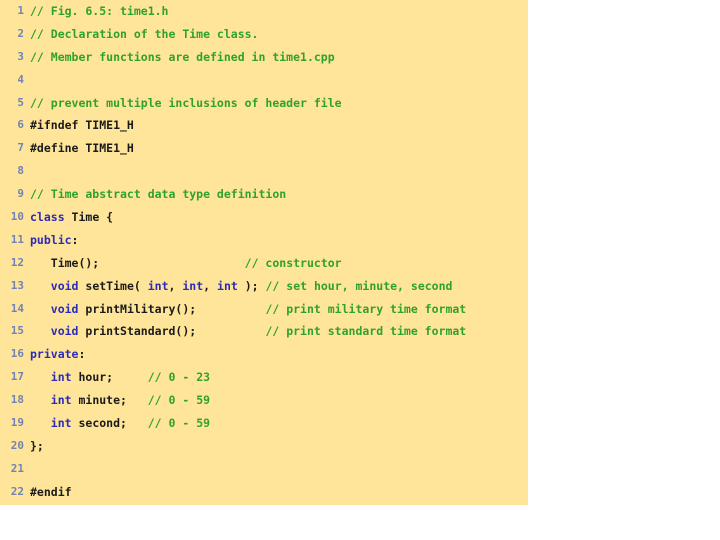  What do you see at coordinates (20, 125) in the screenshot?
I see `line-number: 6` at bounding box center [20, 125].